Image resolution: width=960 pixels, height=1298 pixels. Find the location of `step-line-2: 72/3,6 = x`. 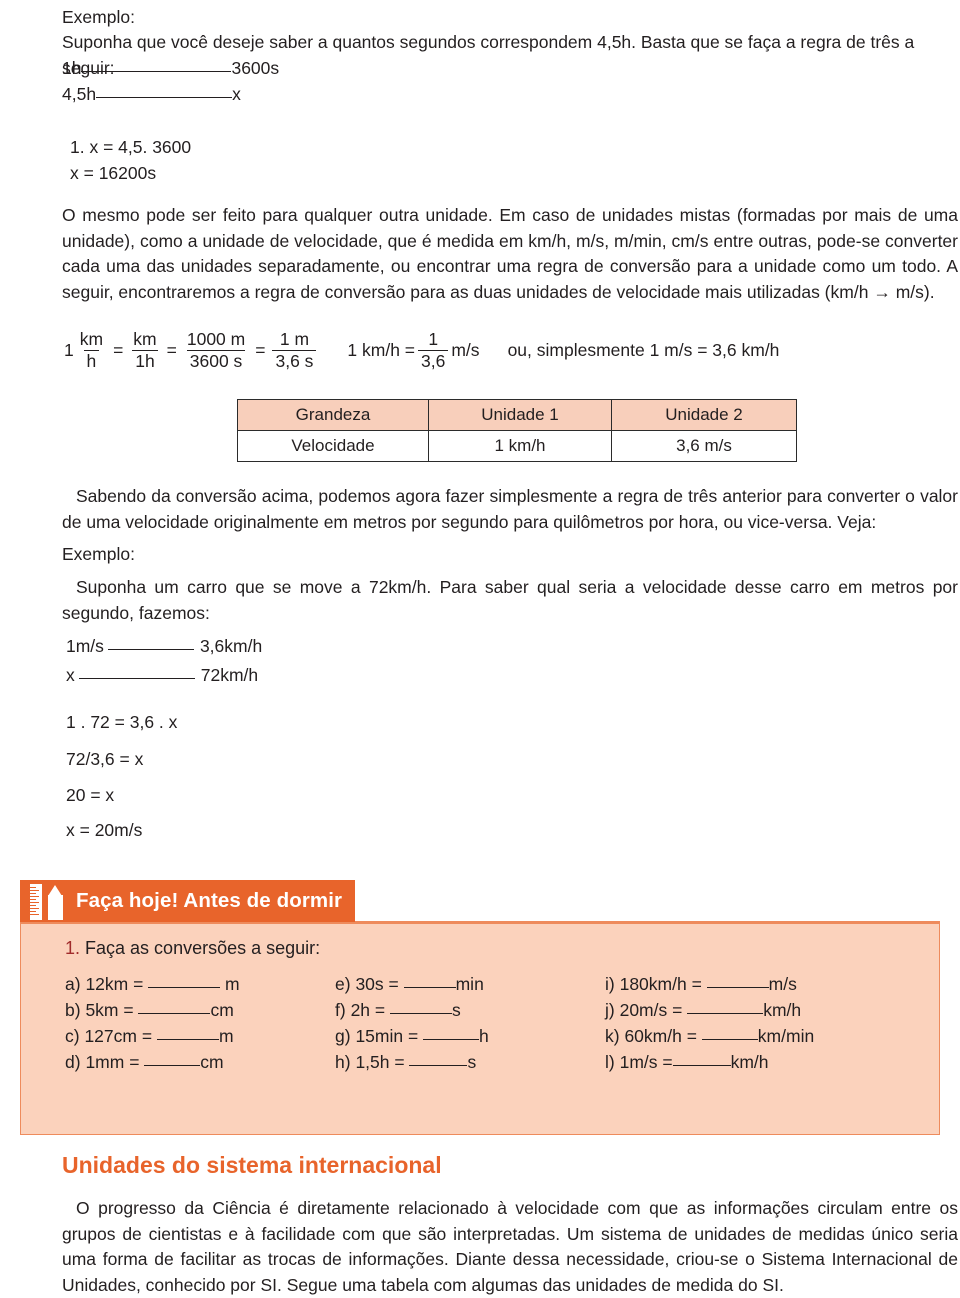

step-line-2: 72/3,6 = x is located at coordinates (105, 759).